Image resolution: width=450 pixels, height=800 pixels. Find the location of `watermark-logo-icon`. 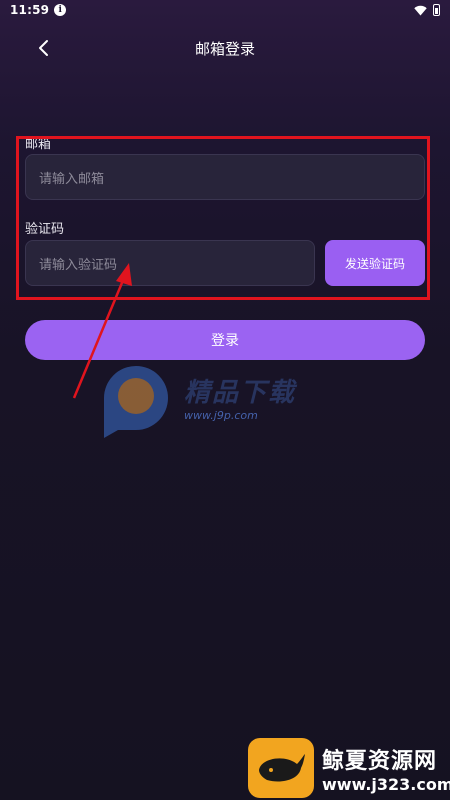

watermark-logo-icon is located at coordinates (135, 398).